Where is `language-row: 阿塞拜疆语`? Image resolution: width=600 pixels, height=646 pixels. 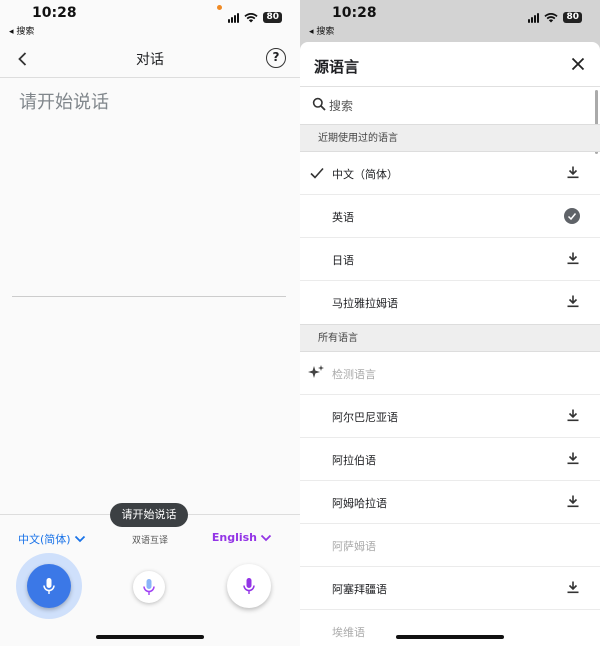 language-row: 阿塞拜疆语 is located at coordinates (450, 588).